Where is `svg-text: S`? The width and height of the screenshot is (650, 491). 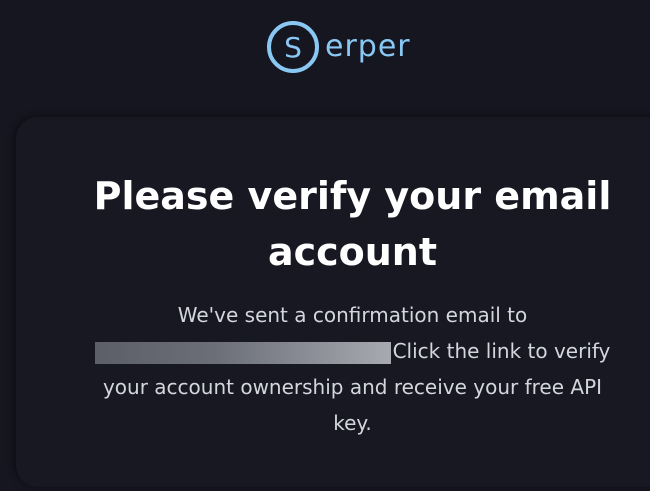
svg-text: S is located at coordinates (293, 47).